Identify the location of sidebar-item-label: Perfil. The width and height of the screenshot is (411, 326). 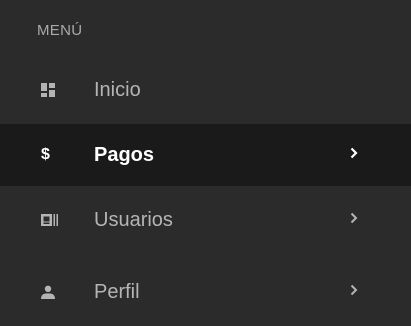
(117, 291).